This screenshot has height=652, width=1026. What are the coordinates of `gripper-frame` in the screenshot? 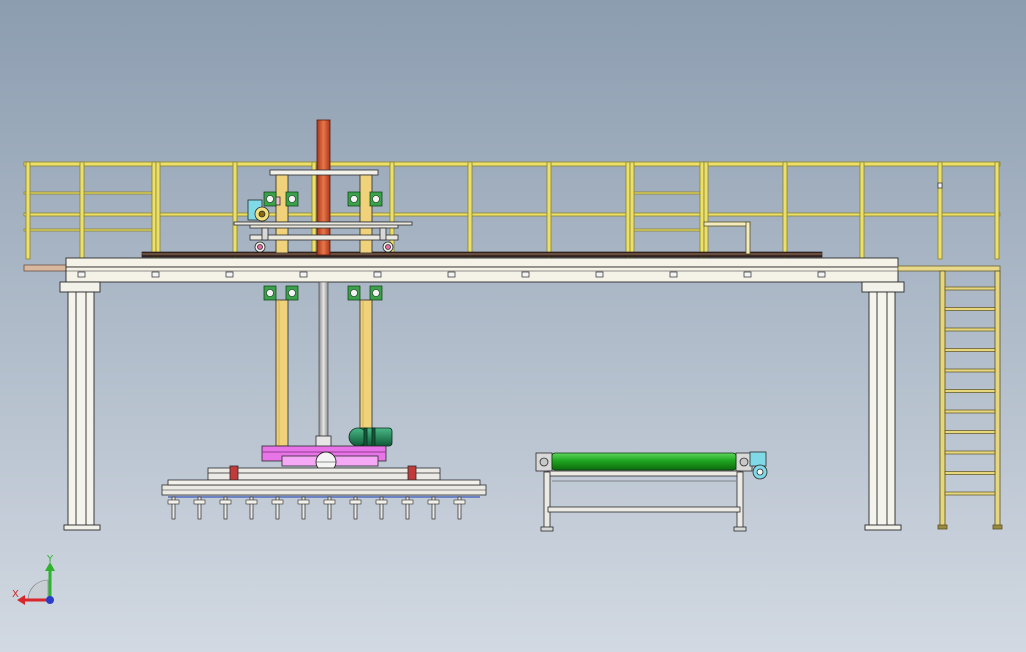 It's located at (324, 481).